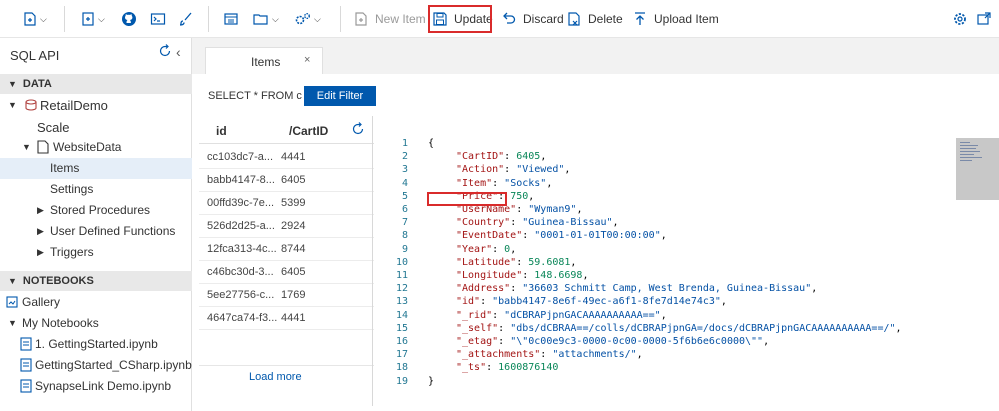 The image size is (999, 411). I want to click on json-value: "Guinea-Bissau", so click(567, 223).